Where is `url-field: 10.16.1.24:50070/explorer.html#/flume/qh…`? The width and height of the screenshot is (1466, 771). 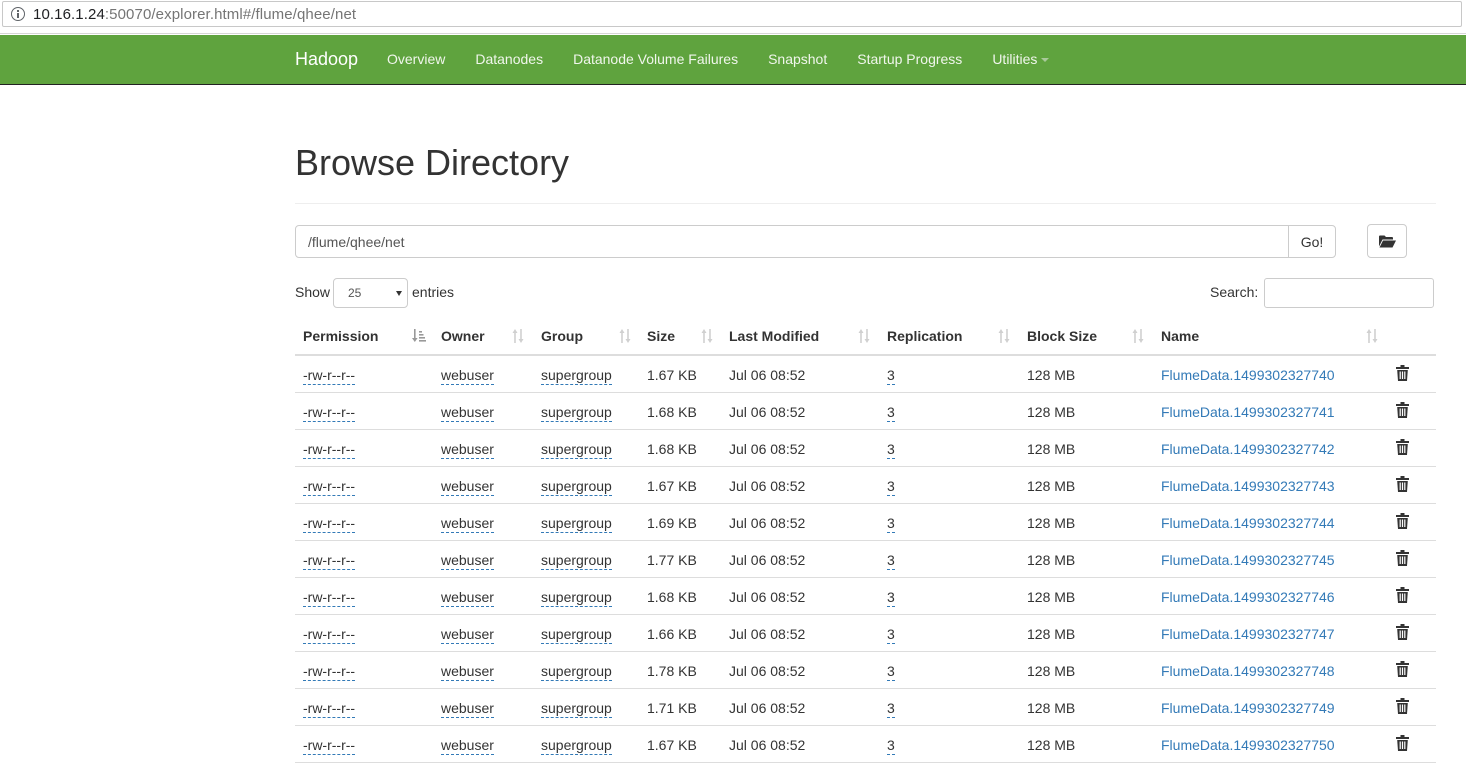 url-field: 10.16.1.24:50070/explorer.html#/flume/qh… is located at coordinates (732, 14).